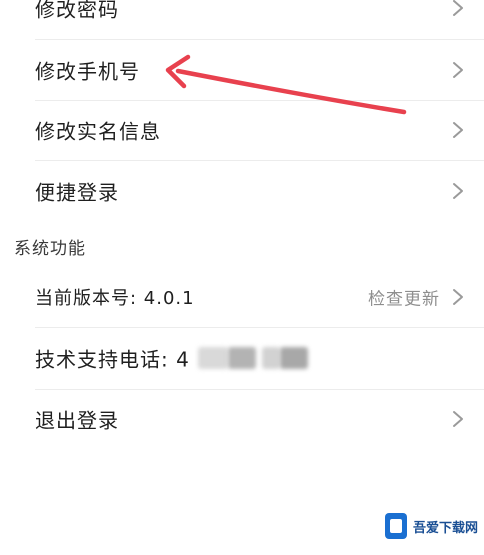 Image resolution: width=484 pixels, height=555 pixels. I want to click on logout-label: 退出登录, so click(77, 420).